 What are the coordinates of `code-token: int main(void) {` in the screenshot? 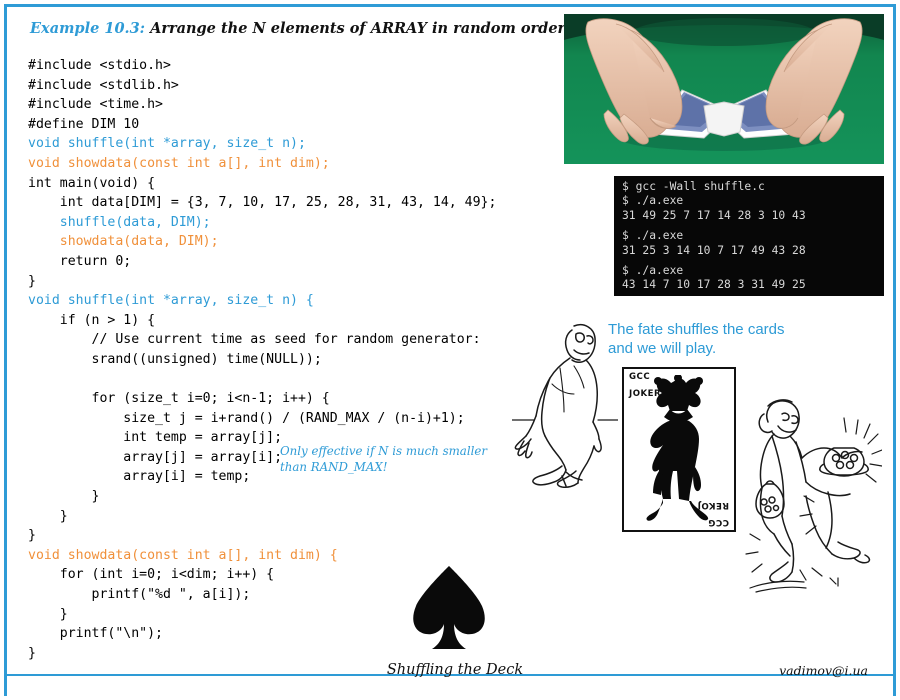 It's located at (92, 183).